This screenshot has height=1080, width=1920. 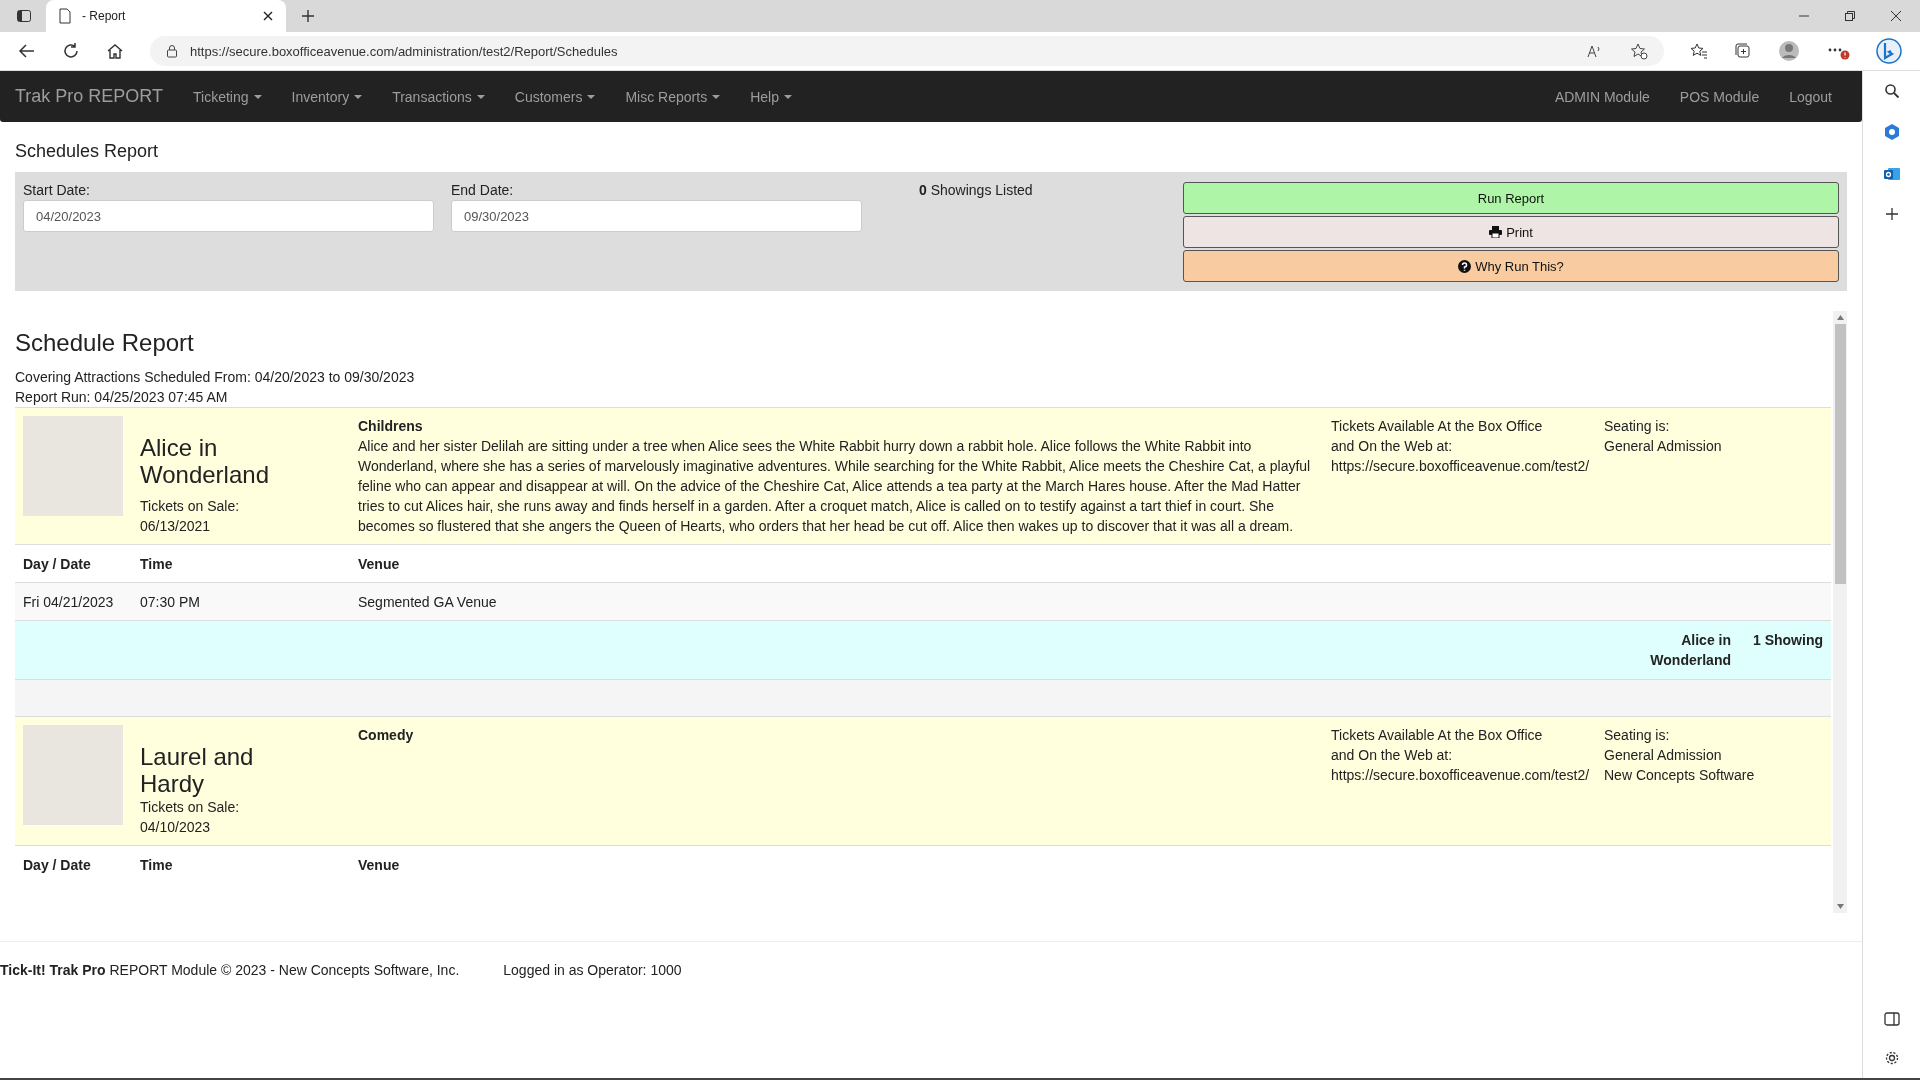 What do you see at coordinates (1891, 1019) in the screenshot?
I see `split-panel-icon` at bounding box center [1891, 1019].